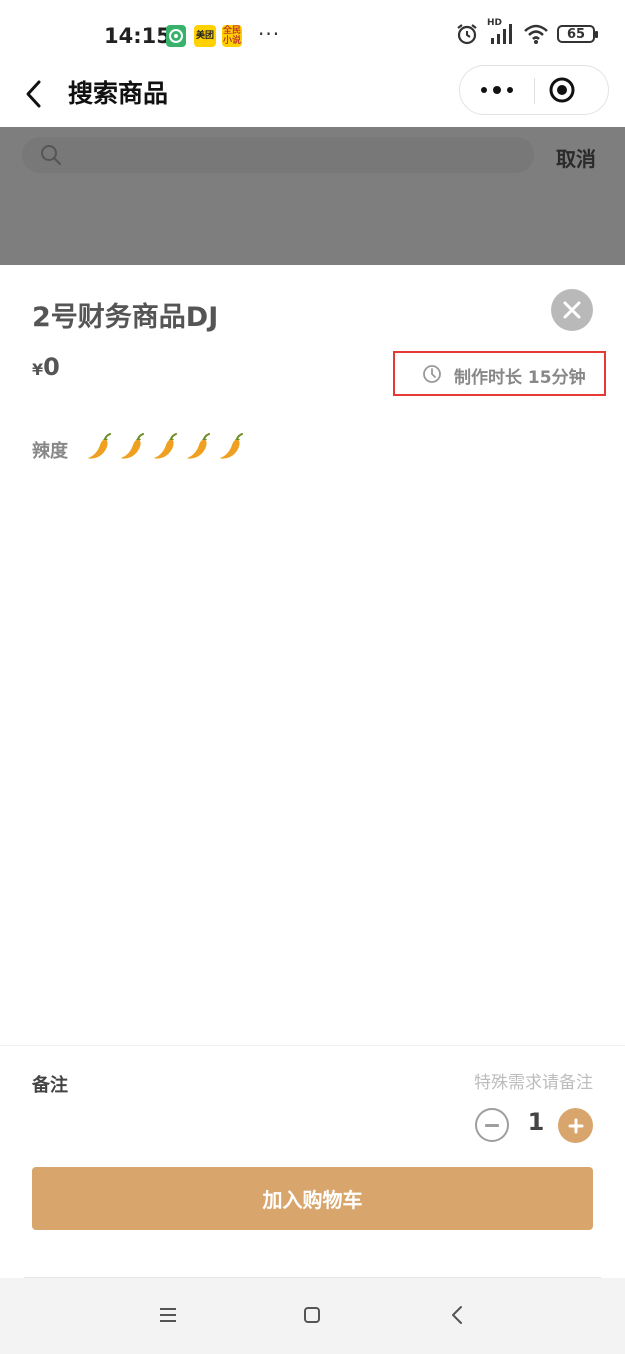 This screenshot has height=1354, width=625. I want to click on hd-signal-icon: HD, so click(501, 32).